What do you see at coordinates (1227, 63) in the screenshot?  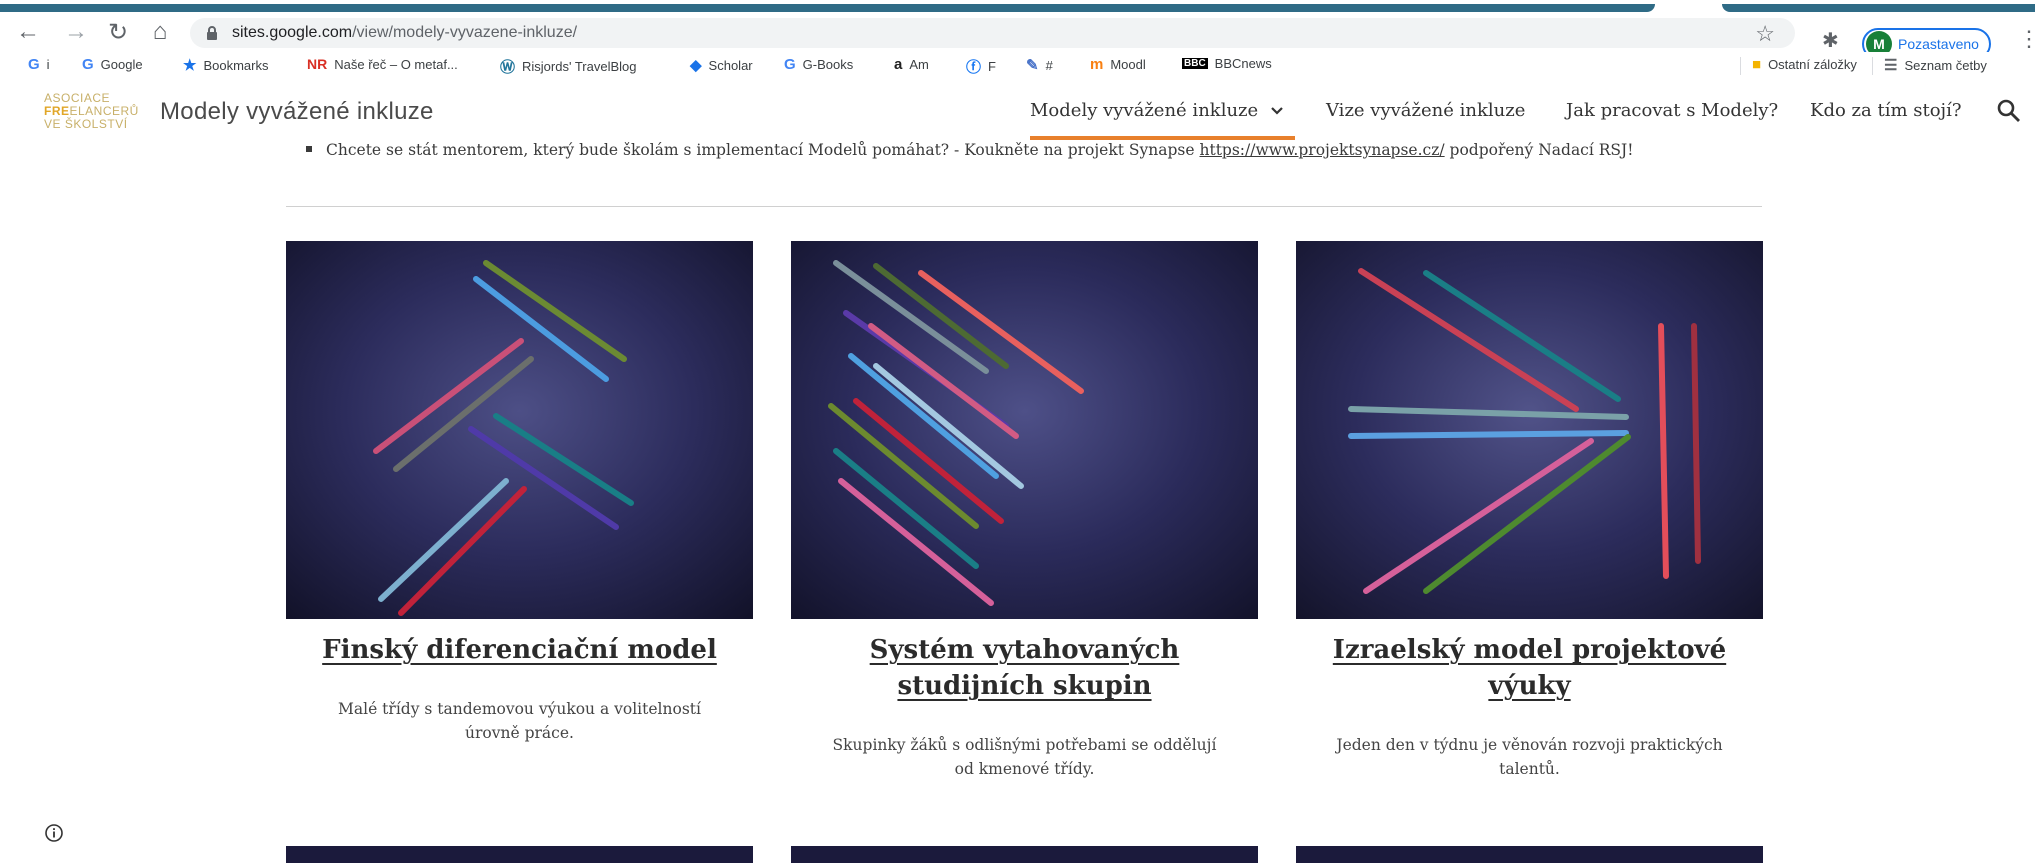 I see `bookmark-item: BBC BBCnews` at bounding box center [1227, 63].